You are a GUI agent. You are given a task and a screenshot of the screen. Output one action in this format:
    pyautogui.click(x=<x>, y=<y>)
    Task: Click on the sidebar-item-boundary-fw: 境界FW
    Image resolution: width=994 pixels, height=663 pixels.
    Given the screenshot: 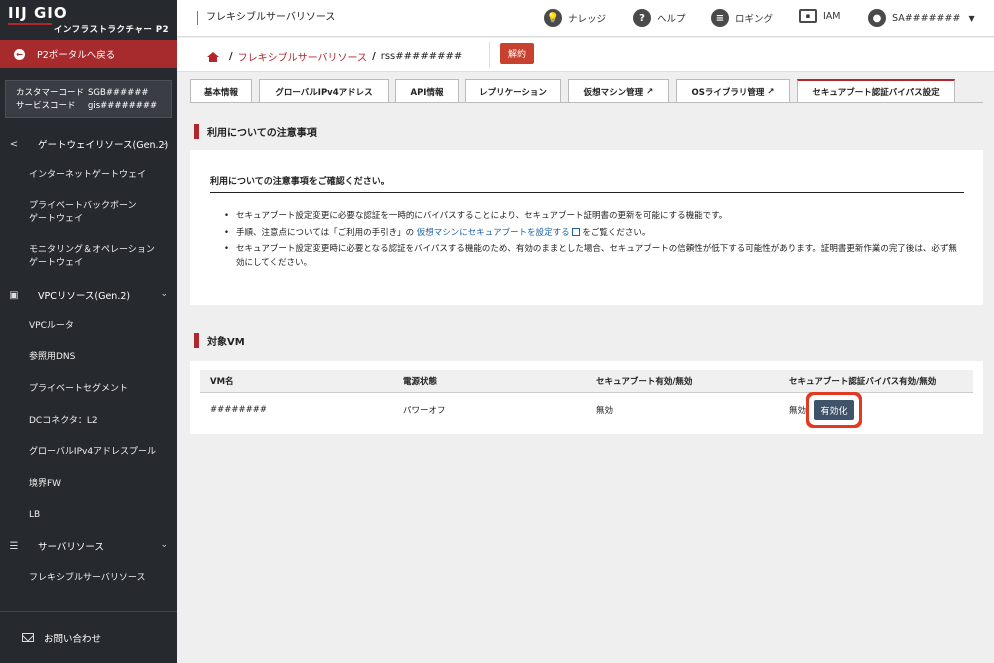 What is the action you would take?
    pyautogui.click(x=30, y=484)
    